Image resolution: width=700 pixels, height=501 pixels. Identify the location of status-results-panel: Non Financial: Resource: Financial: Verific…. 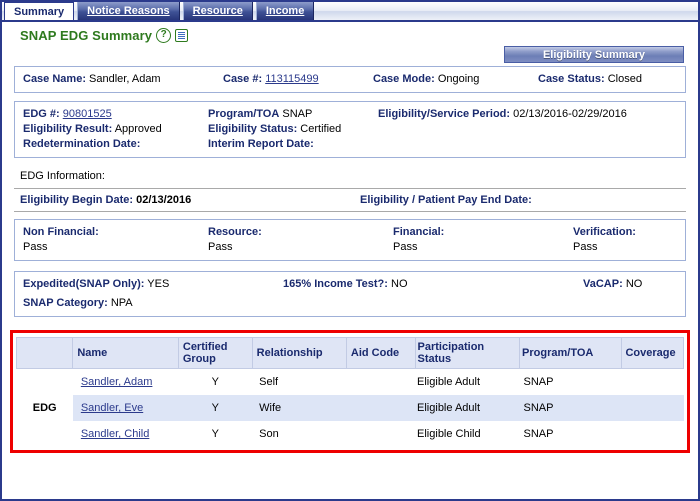
(350, 240).